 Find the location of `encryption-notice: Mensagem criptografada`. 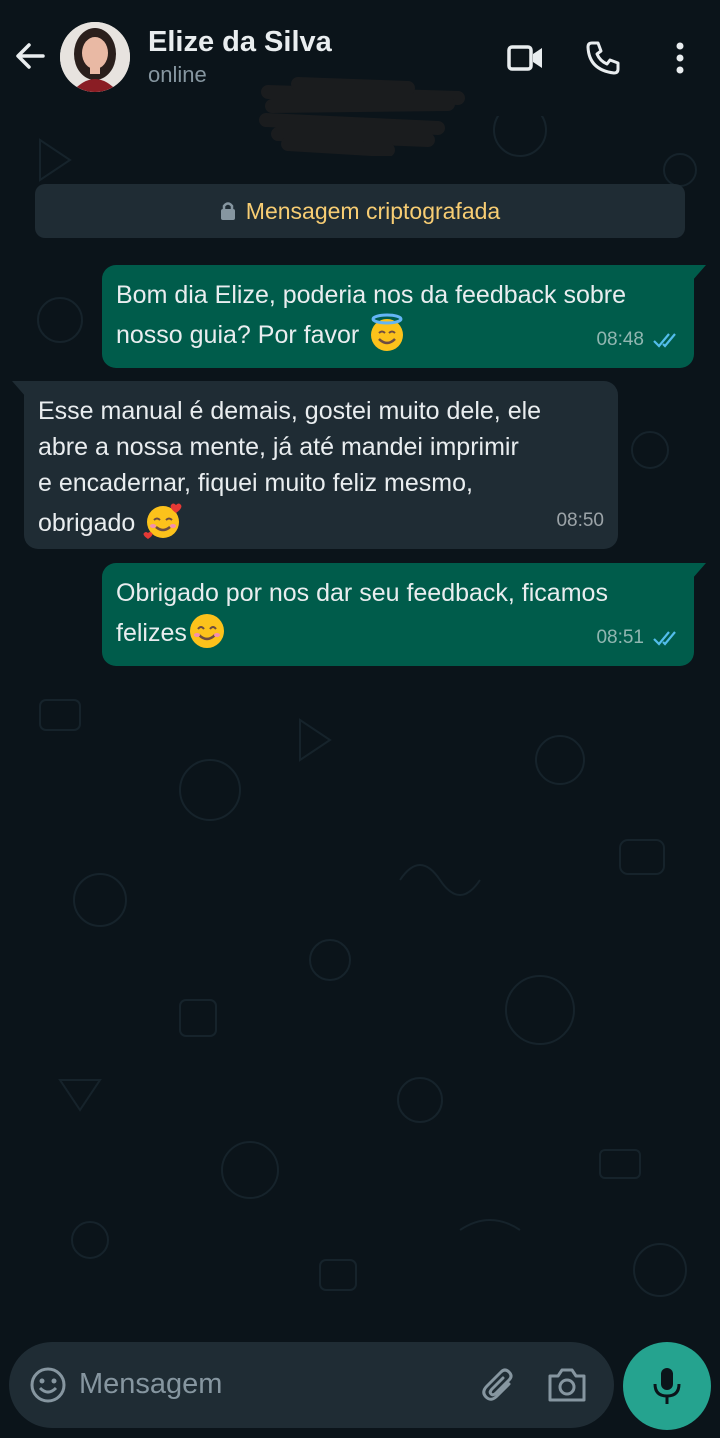

encryption-notice: Mensagem criptografada is located at coordinates (360, 211).